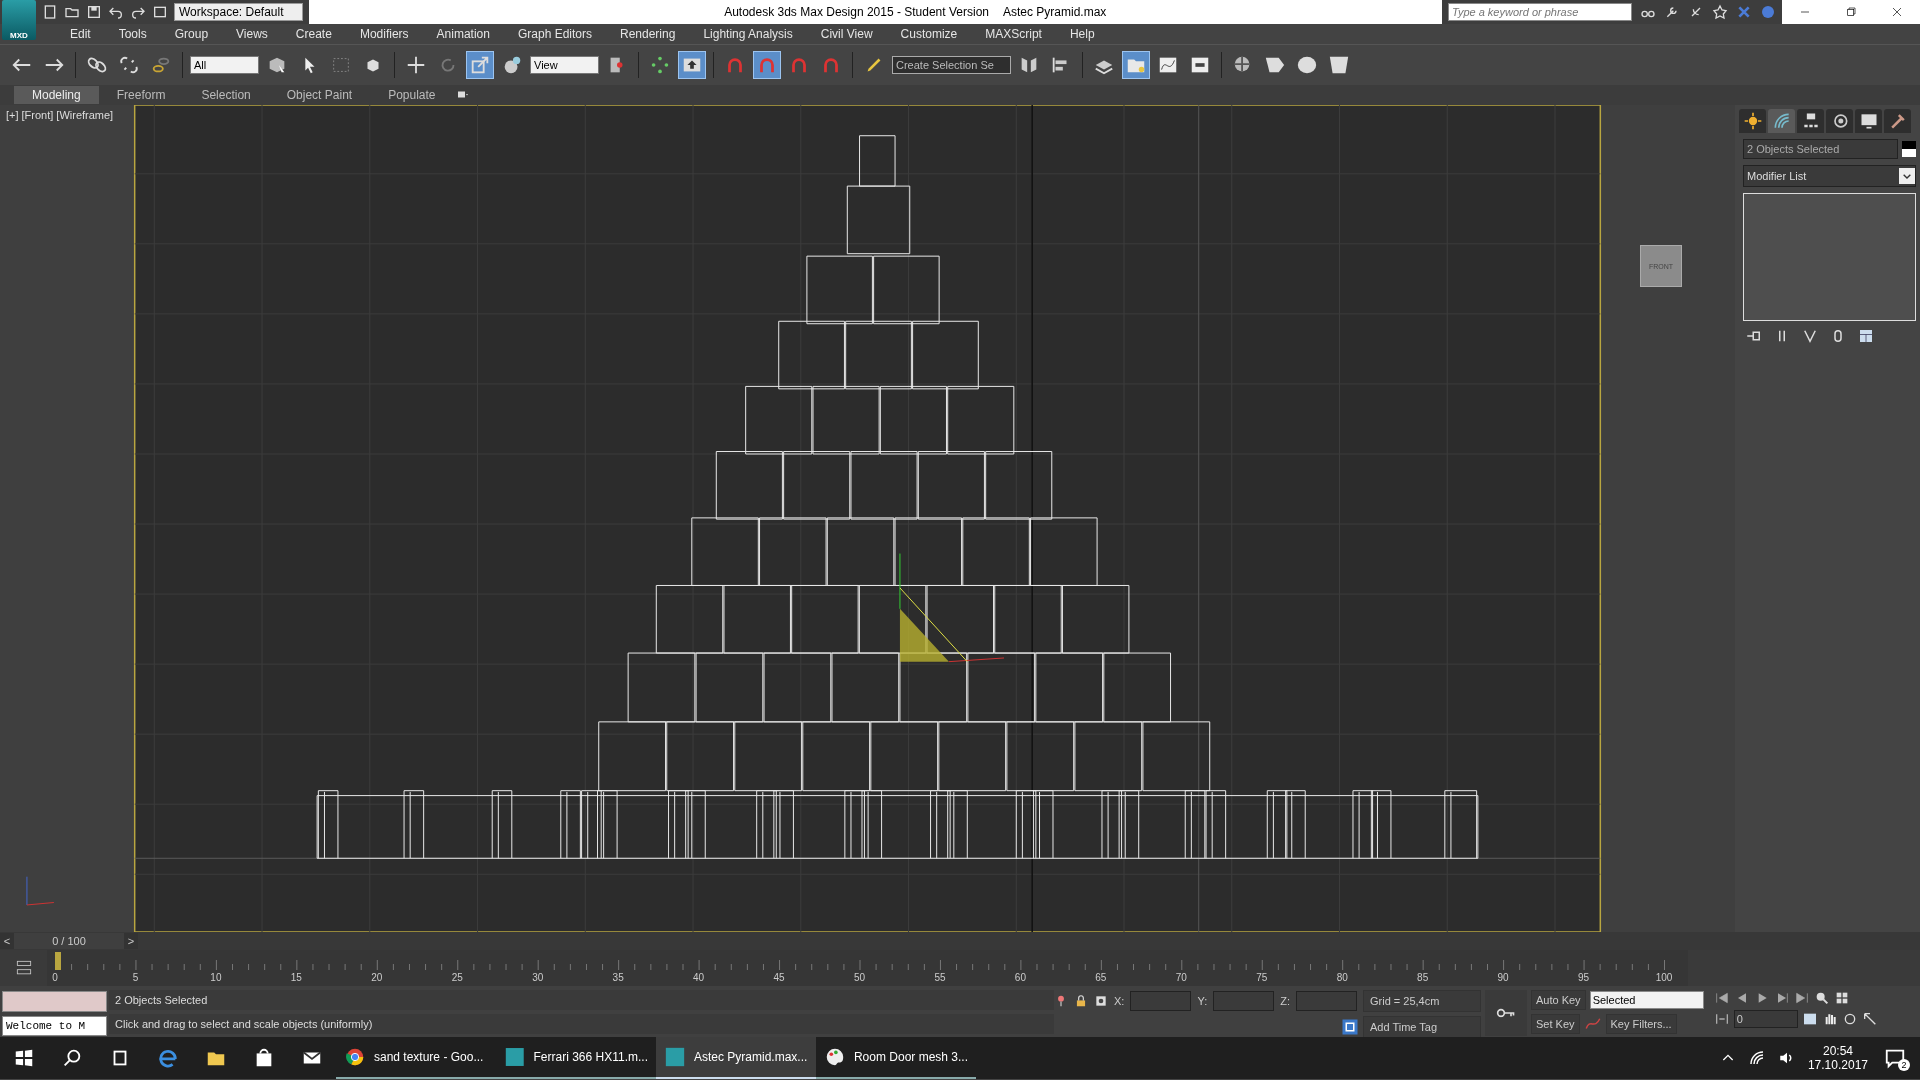 The width and height of the screenshot is (1920, 1080). Describe the element at coordinates (581, 1000) in the screenshot. I see `selection-info: 2 Objects Selected` at that location.